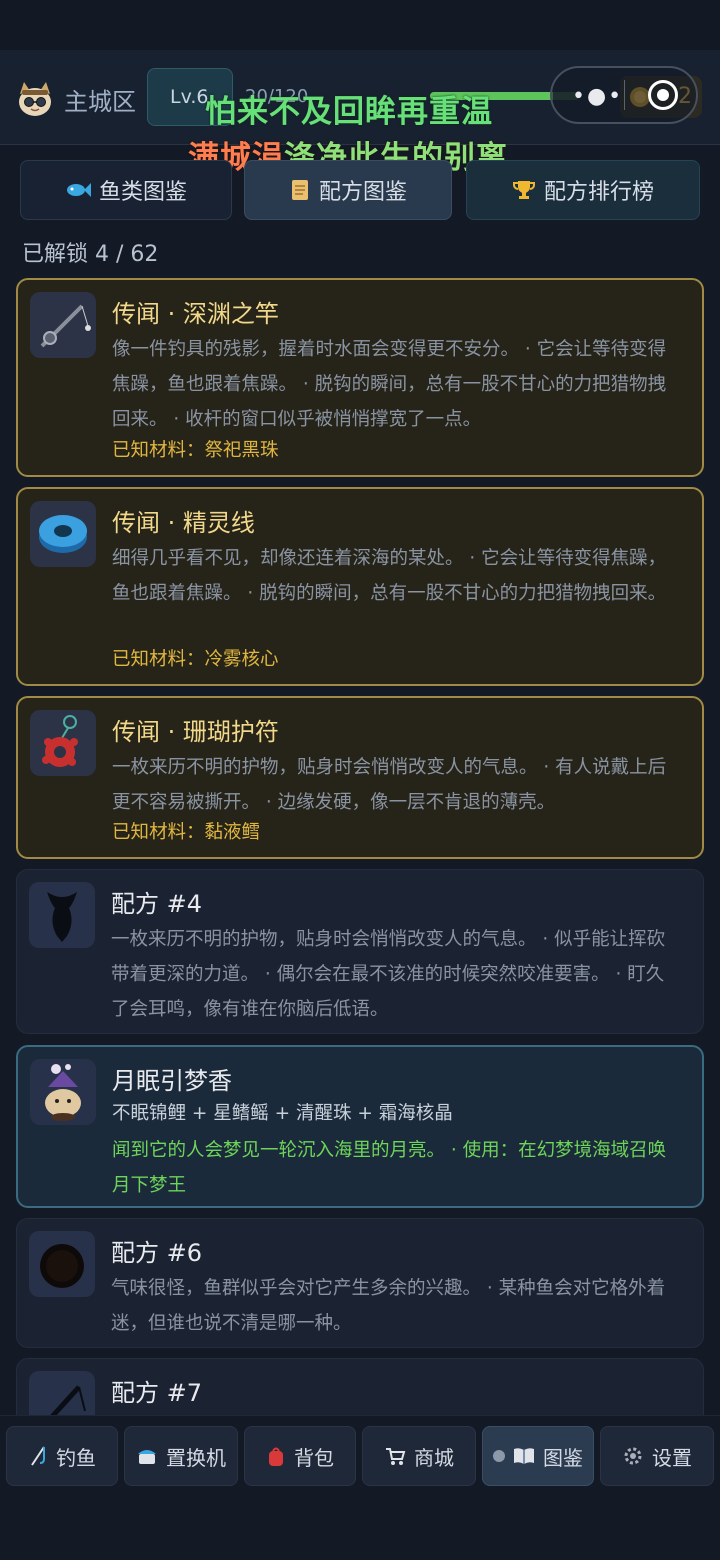 The image size is (720, 1560). I want to click on card-materials: 已知材料：冷雾核心, so click(195, 659).